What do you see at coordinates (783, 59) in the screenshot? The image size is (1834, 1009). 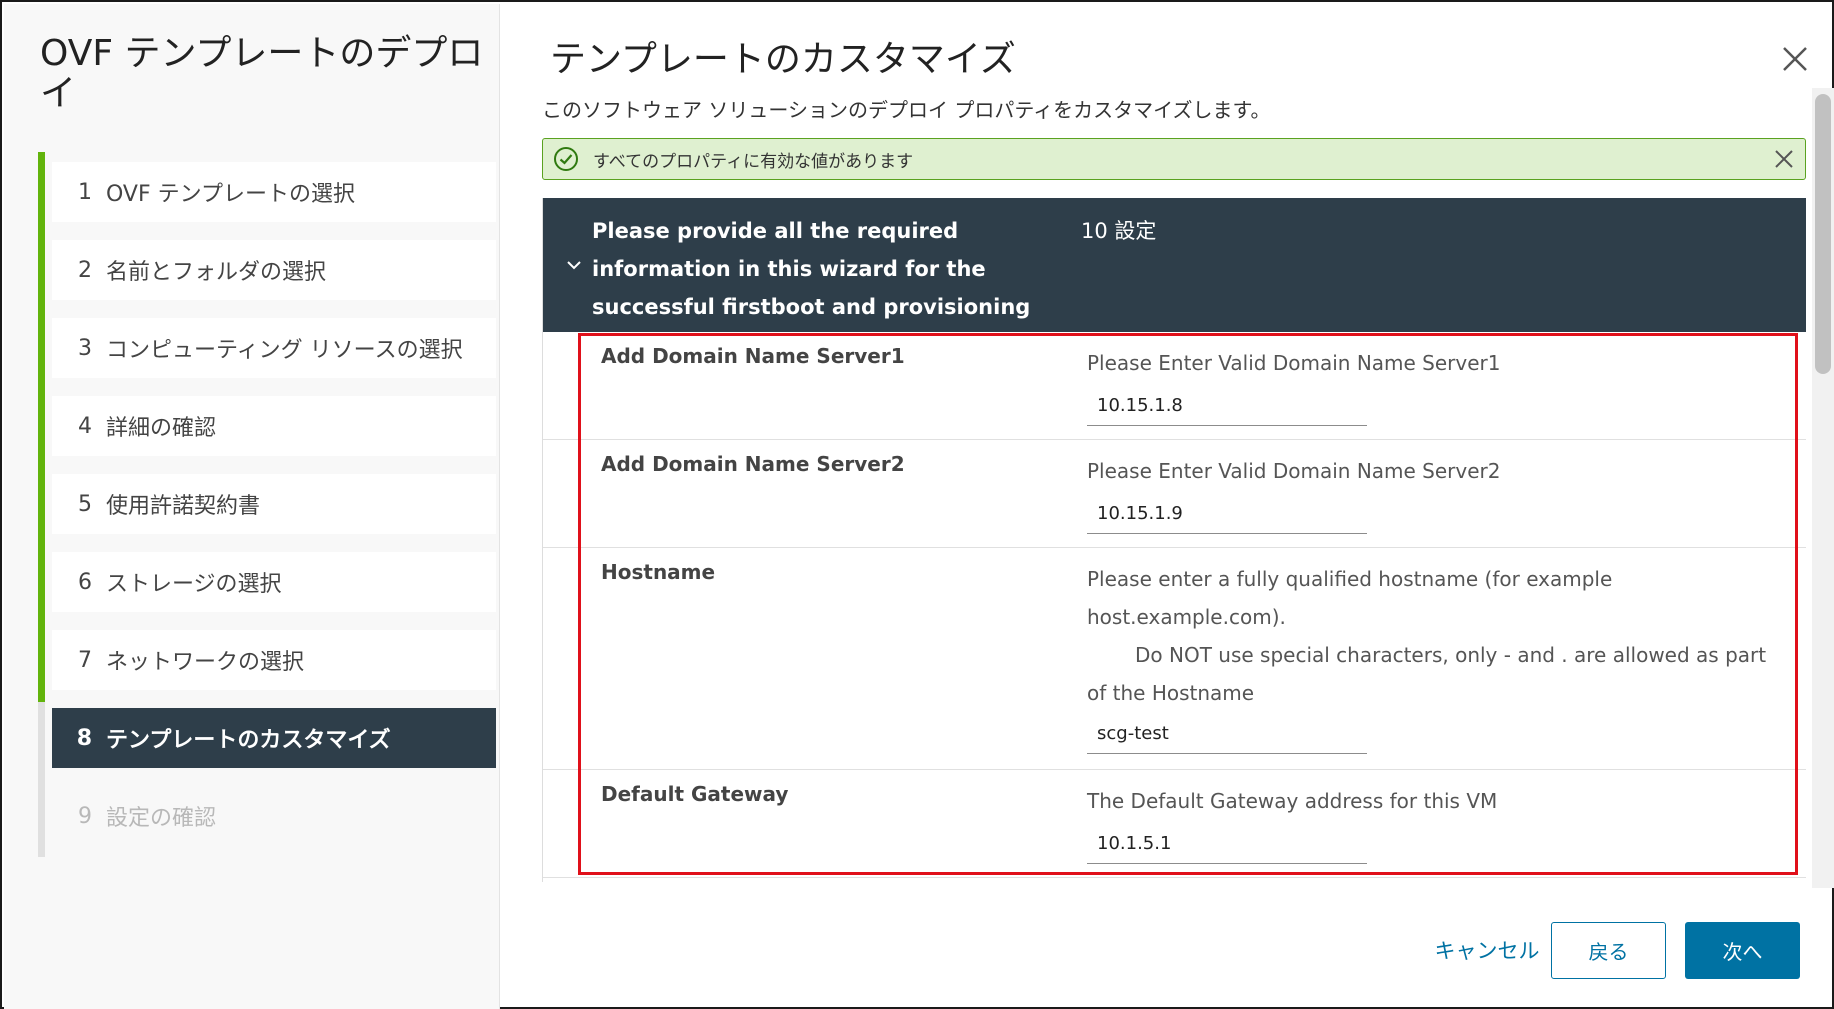 I see `page-title: テンプレートのカスタマイズ` at bounding box center [783, 59].